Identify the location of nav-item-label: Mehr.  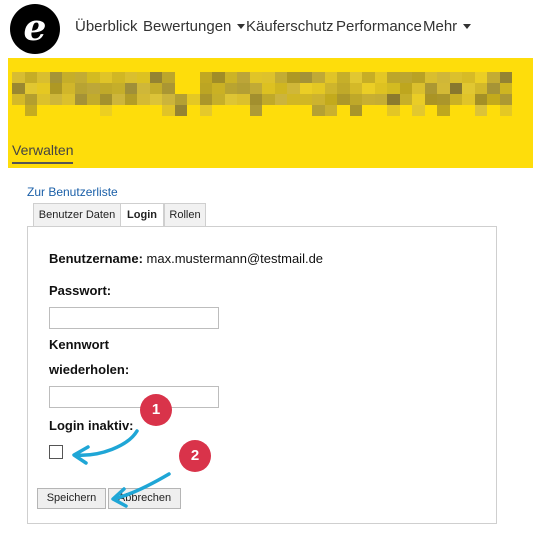
(440, 26).